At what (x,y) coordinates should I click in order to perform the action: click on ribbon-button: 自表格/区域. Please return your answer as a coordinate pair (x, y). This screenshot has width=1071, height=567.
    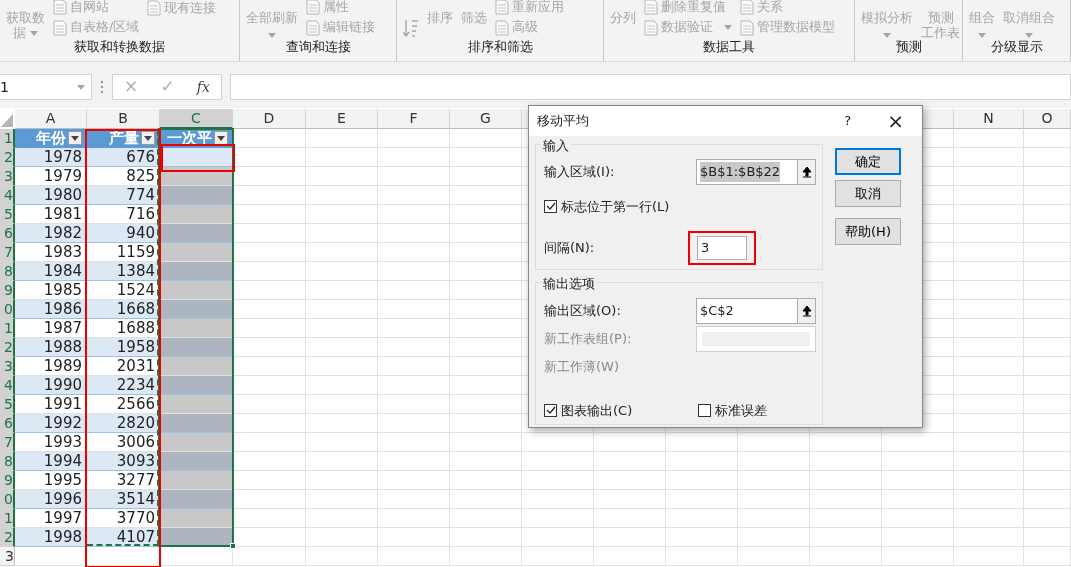
    Looking at the image, I should click on (96, 27).